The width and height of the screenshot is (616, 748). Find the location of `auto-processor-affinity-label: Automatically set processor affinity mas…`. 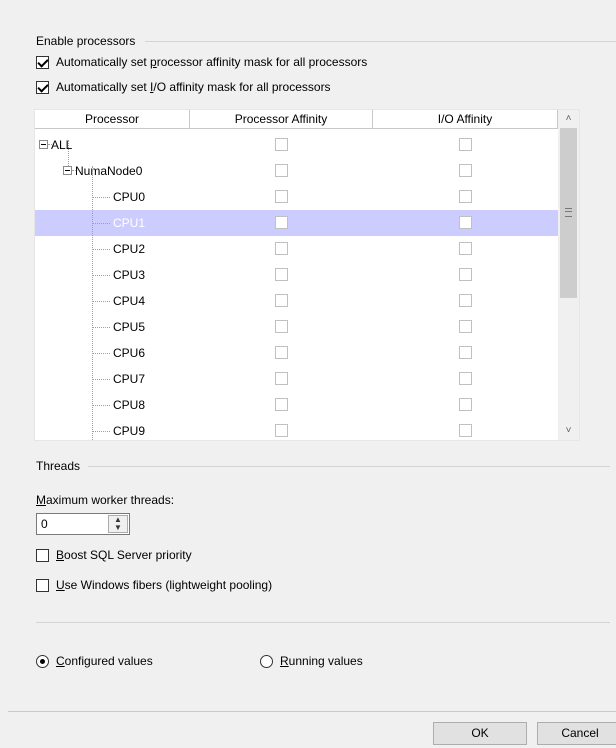

auto-processor-affinity-label: Automatically set processor affinity mas… is located at coordinates (211, 62).